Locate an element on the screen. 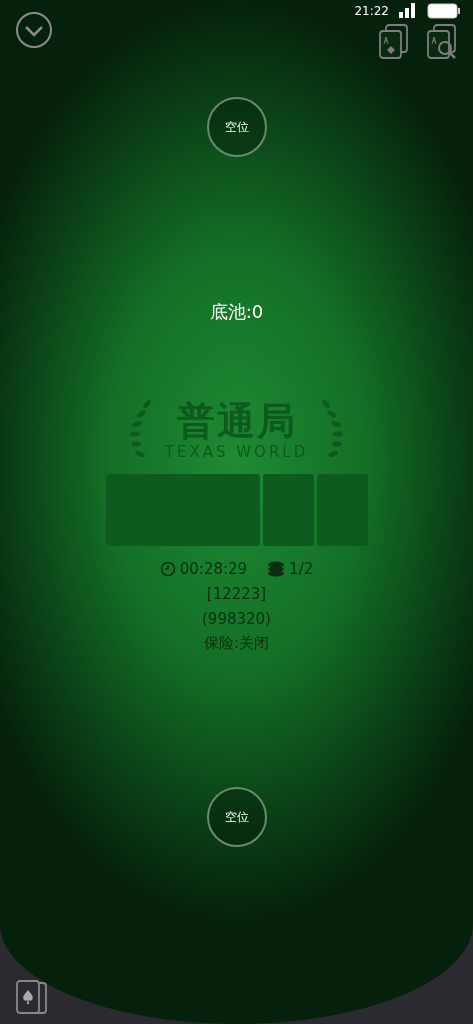 This screenshot has width=473, height=1024. clock-icon is located at coordinates (167, 568).